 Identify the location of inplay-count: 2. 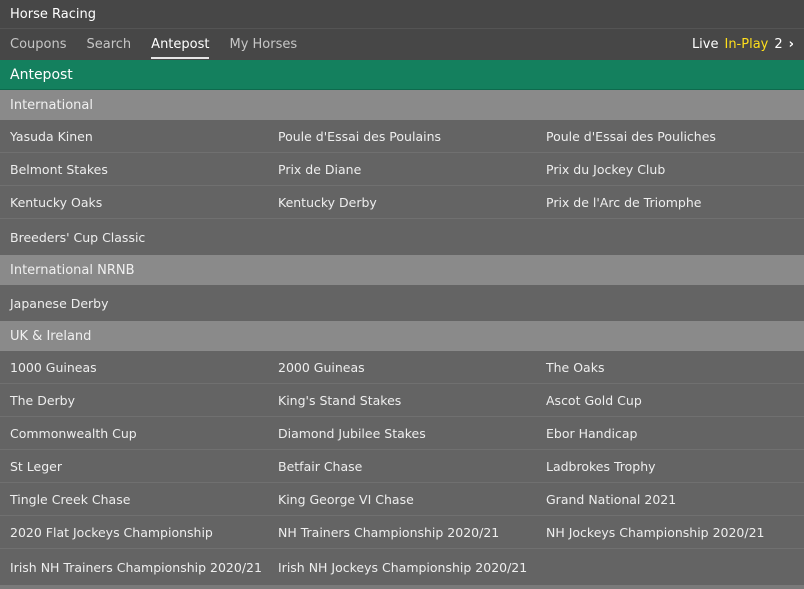
(778, 44).